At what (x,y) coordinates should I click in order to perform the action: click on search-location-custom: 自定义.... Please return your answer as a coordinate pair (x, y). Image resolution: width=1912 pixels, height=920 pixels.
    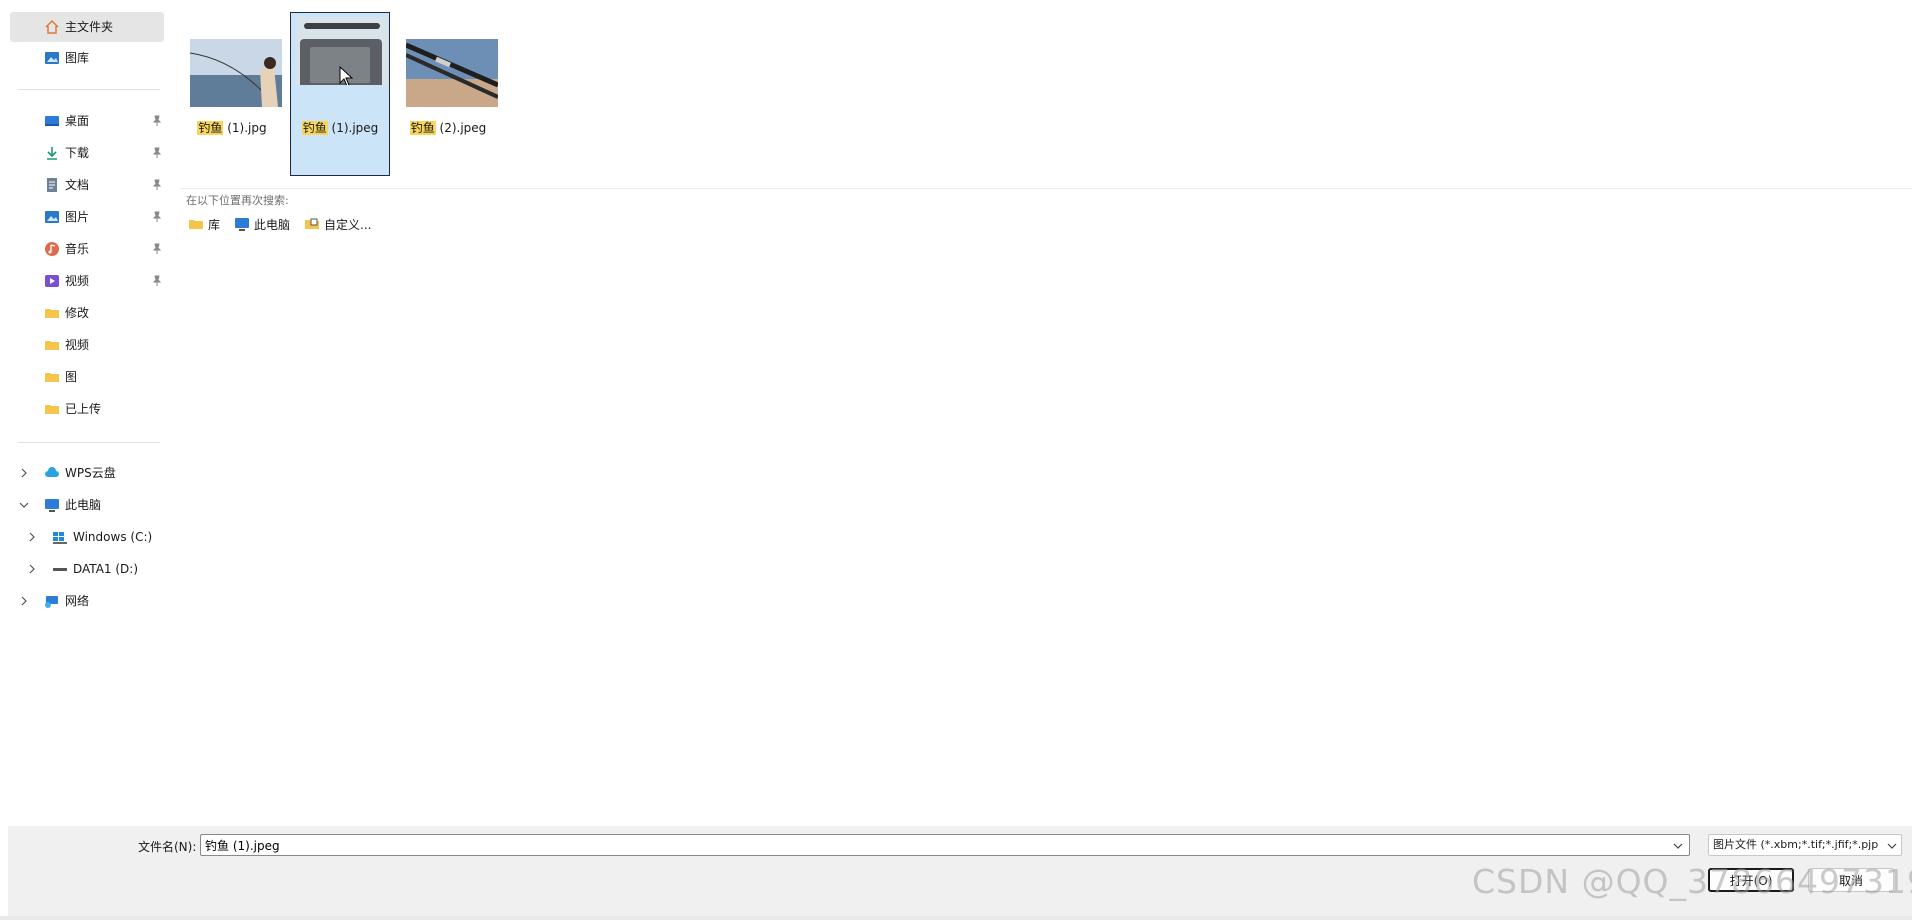
    Looking at the image, I should click on (337, 224).